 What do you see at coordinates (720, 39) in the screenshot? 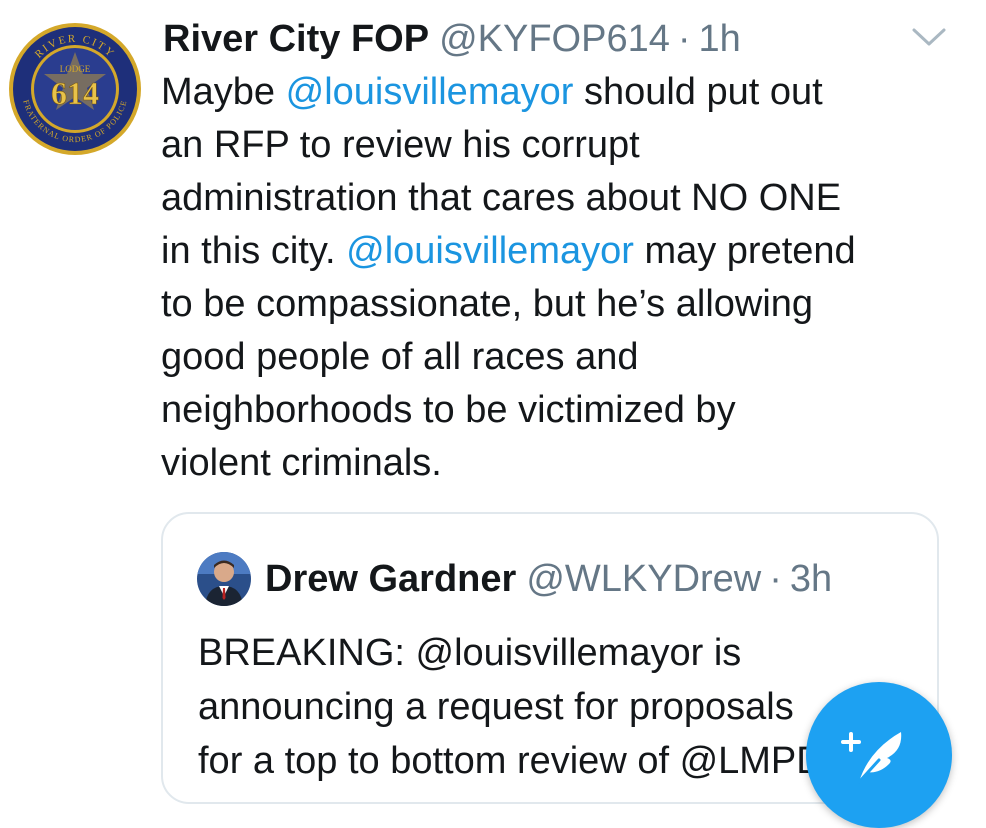
I see `tweet-timestamp: 1h` at bounding box center [720, 39].